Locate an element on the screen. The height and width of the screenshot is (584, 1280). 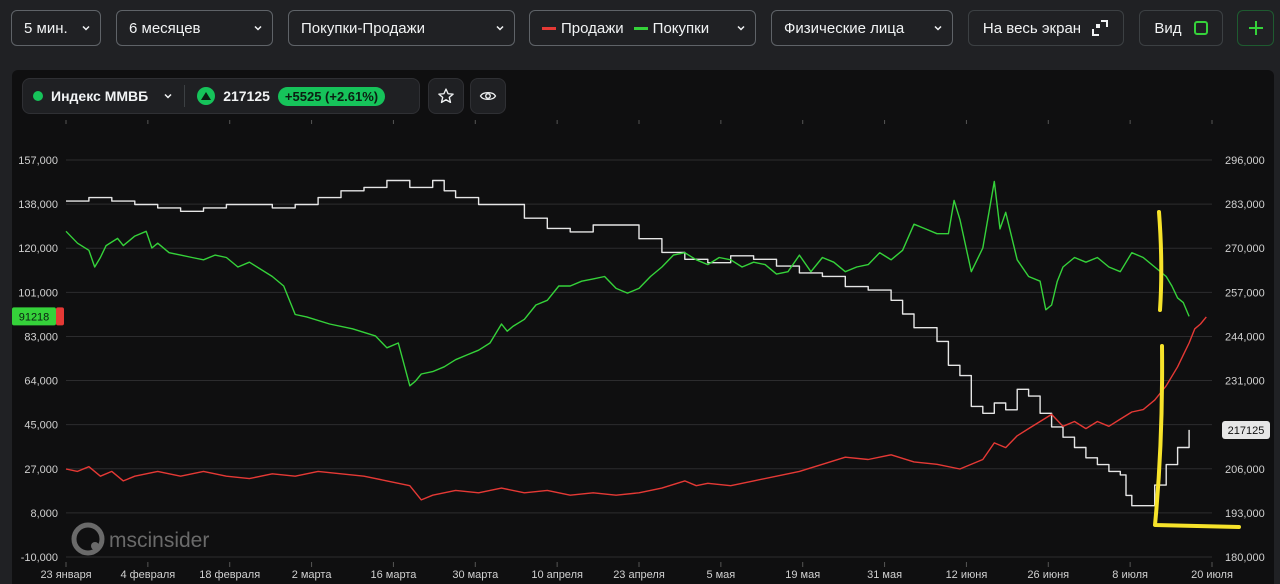
watermark-text: mscinsider is located at coordinates (159, 540).